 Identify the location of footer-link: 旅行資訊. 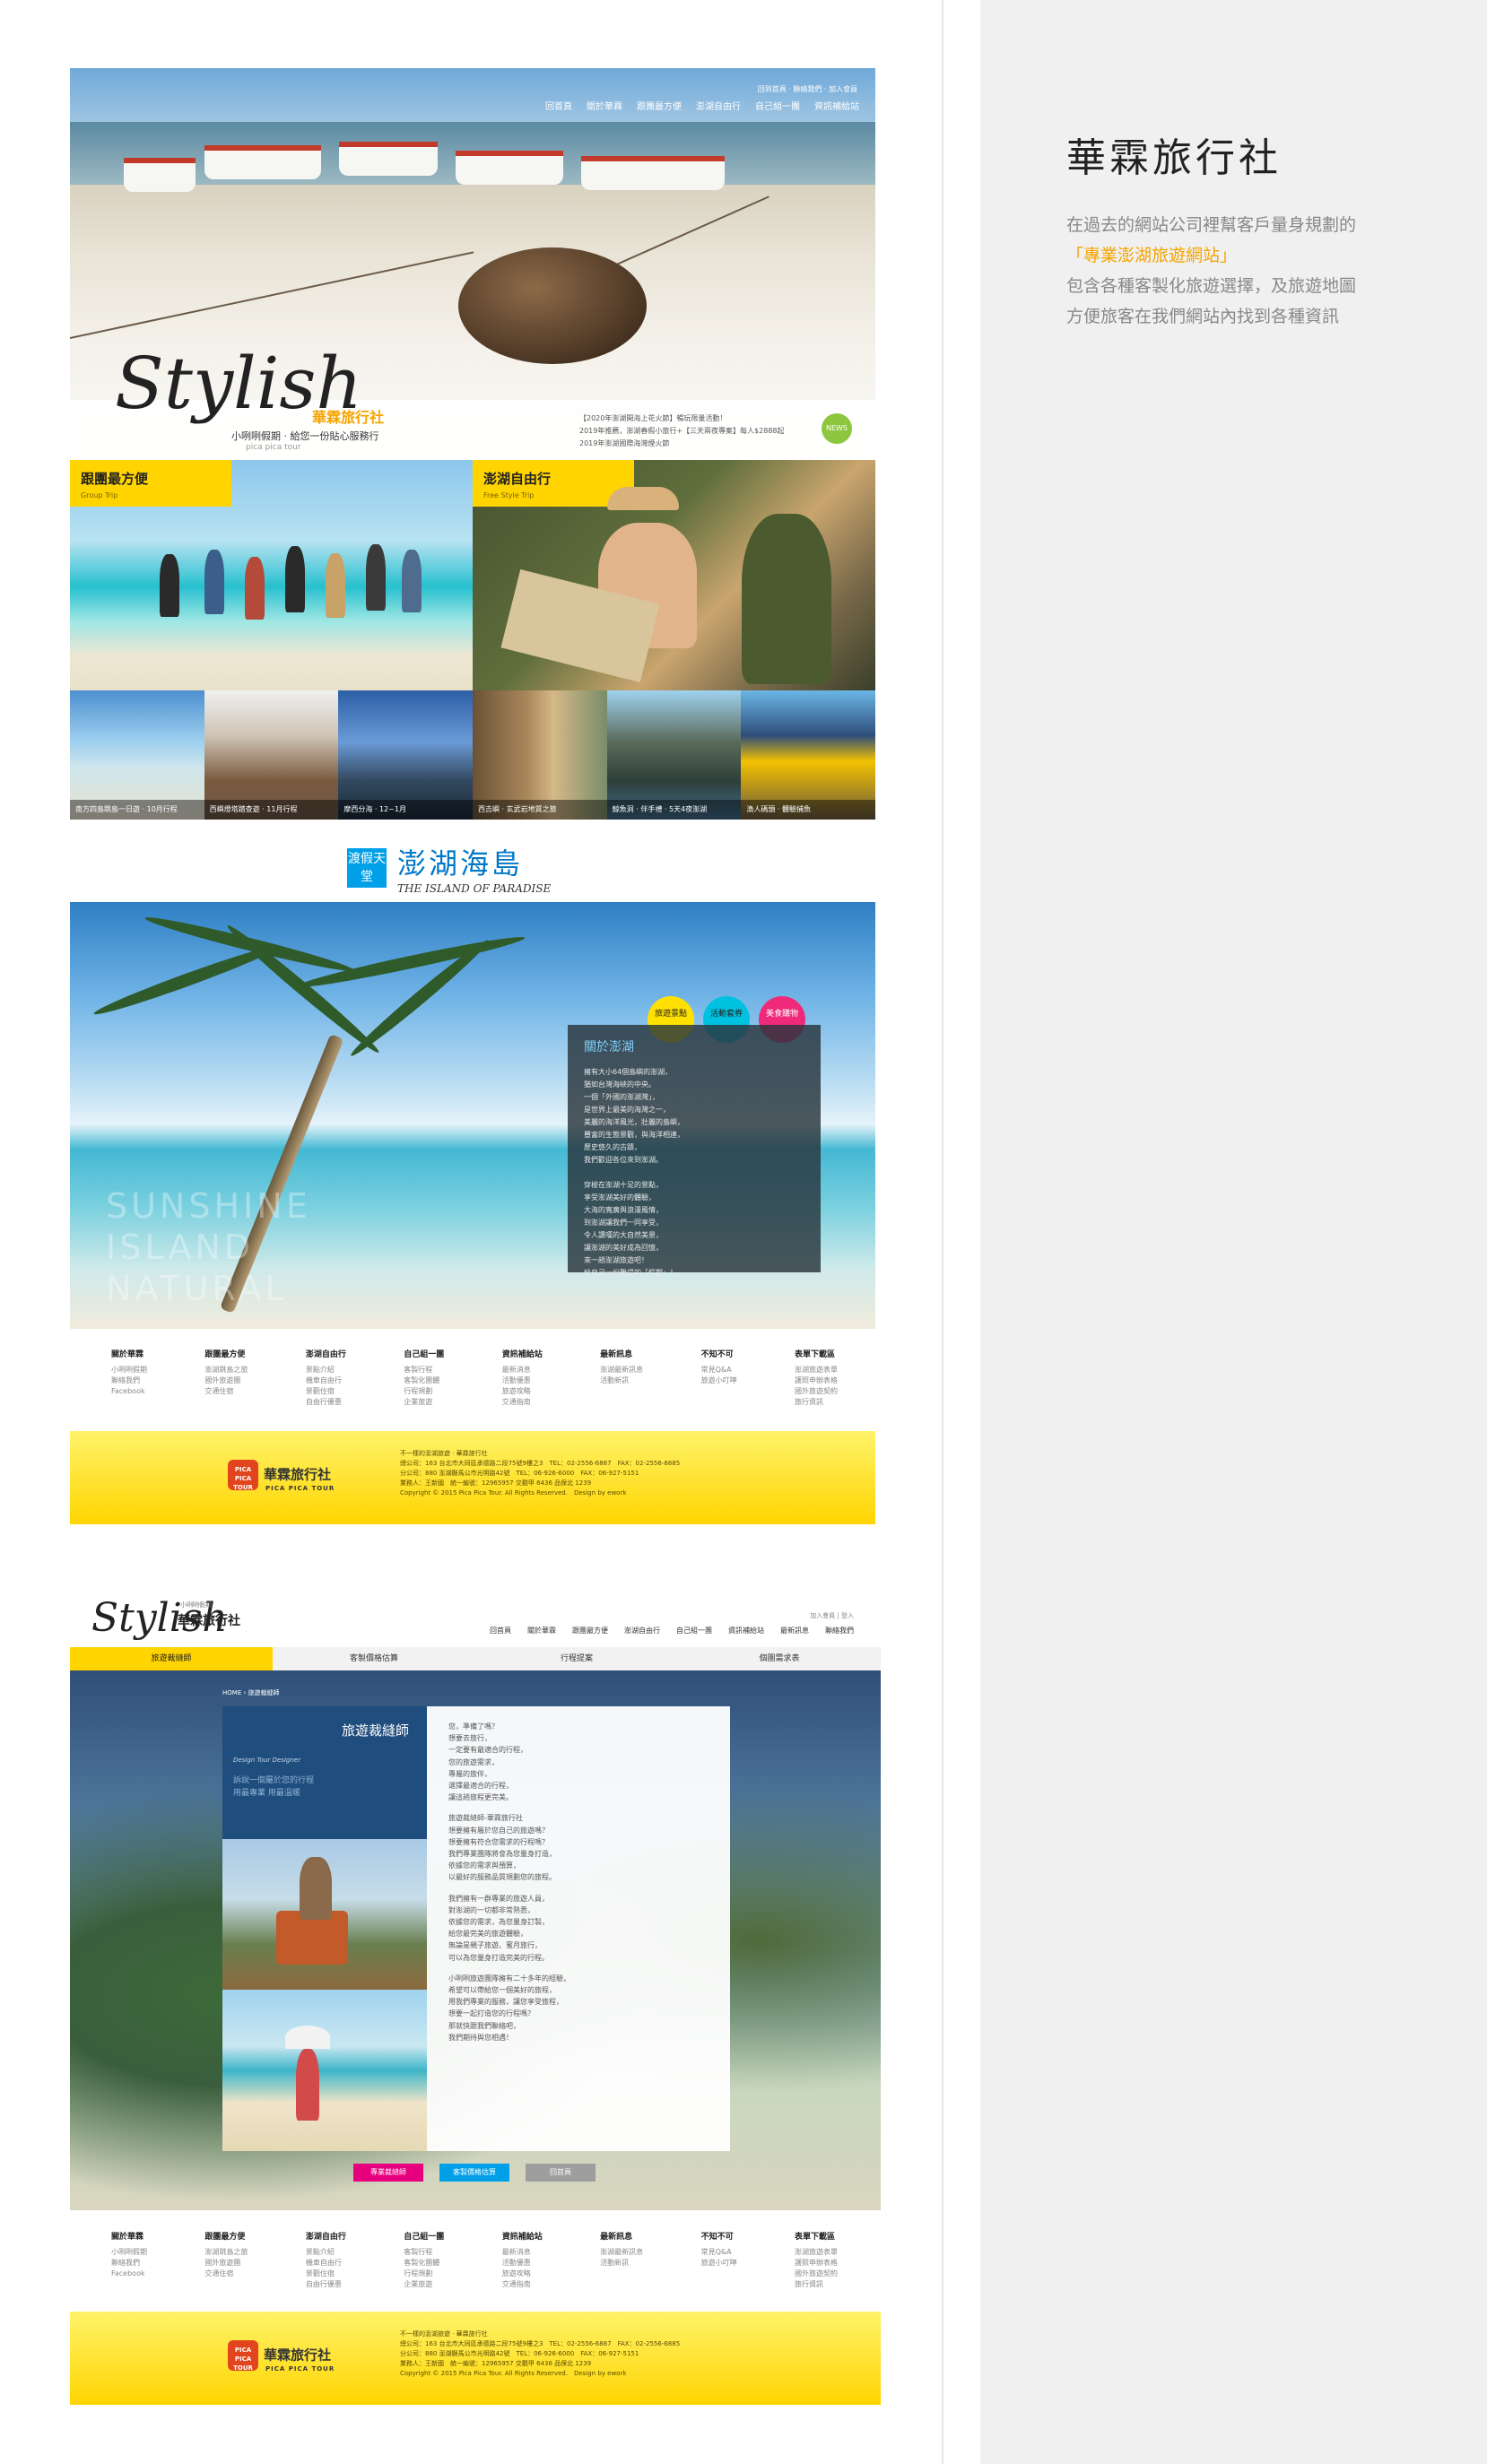
(816, 1402).